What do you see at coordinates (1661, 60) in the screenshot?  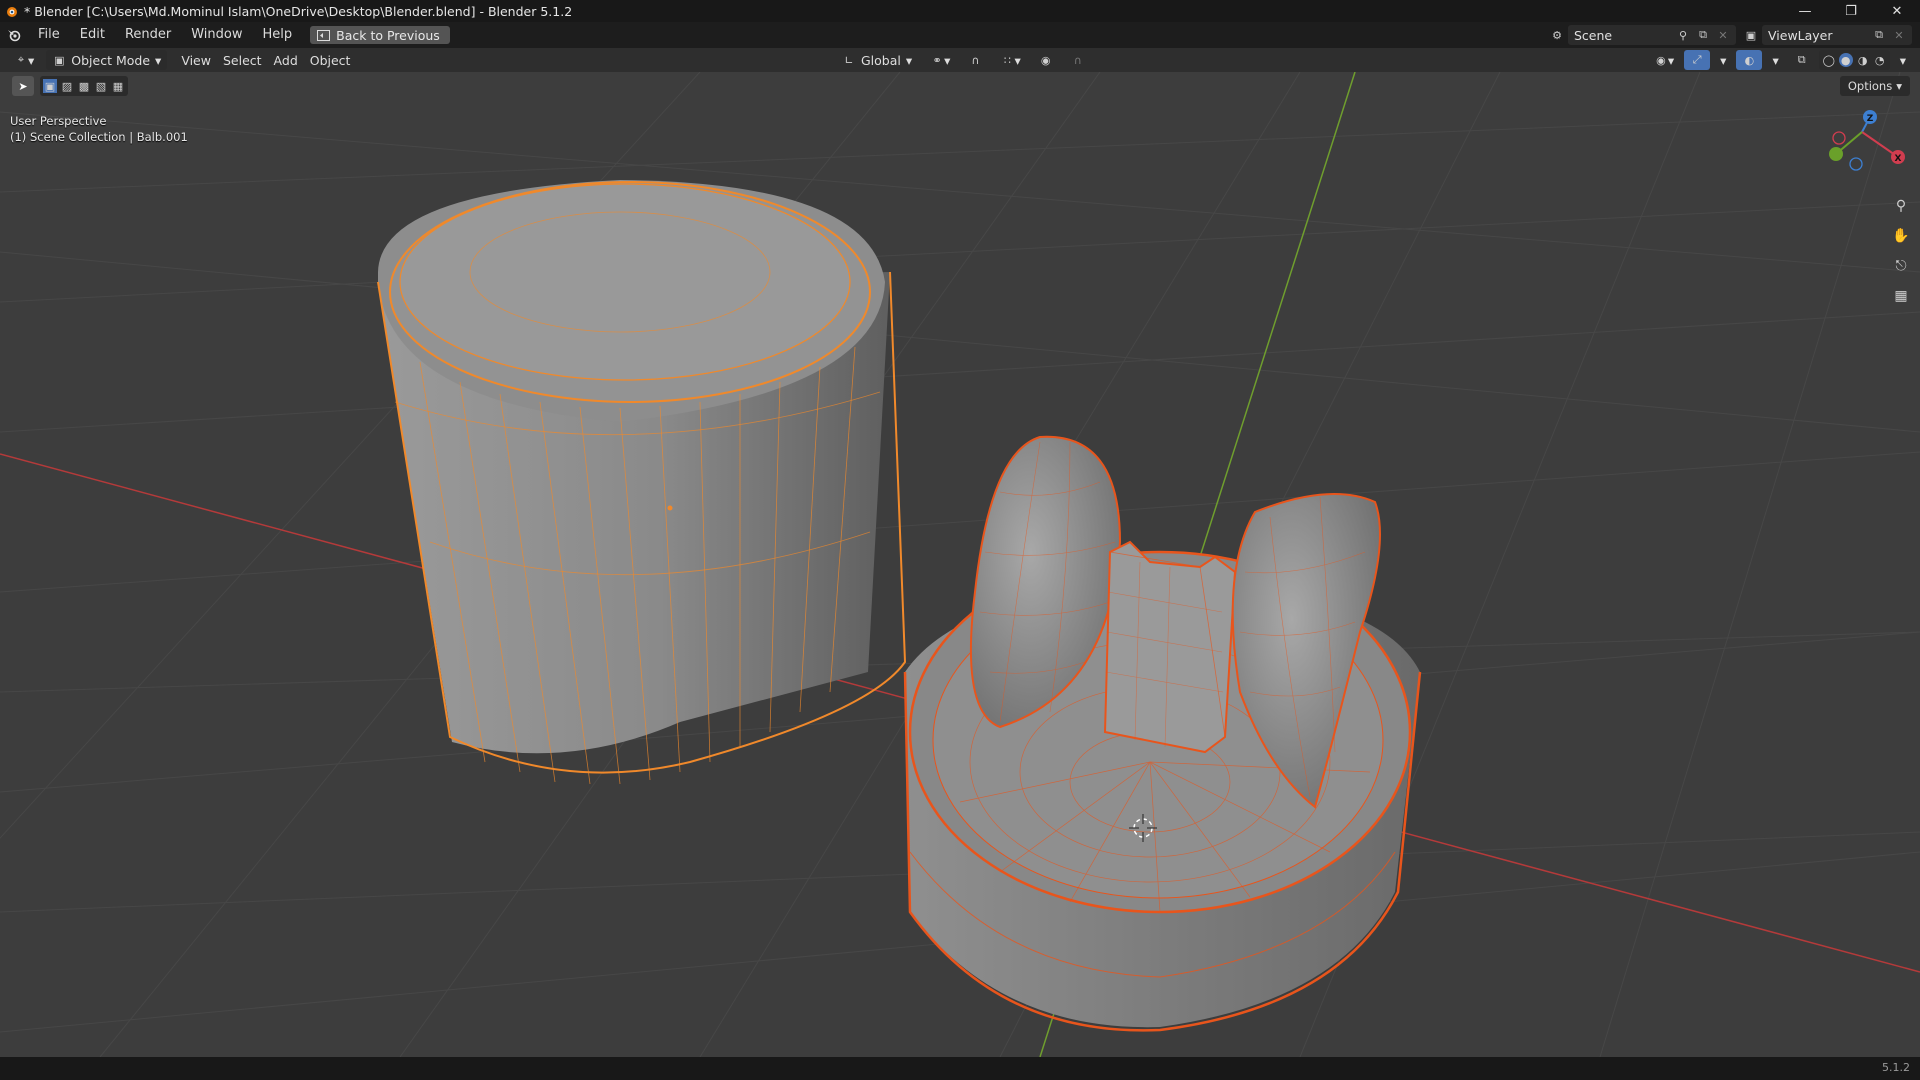 I see `eye-icon: ◉` at bounding box center [1661, 60].